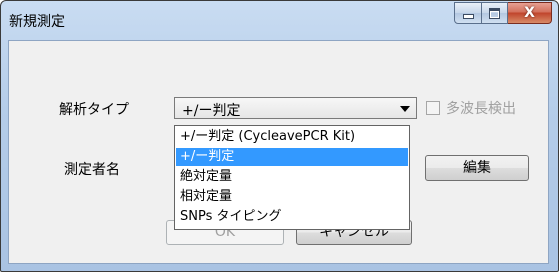 This screenshot has height=272, width=559. What do you see at coordinates (292, 157) in the screenshot?
I see `dropdown-option-highlighted: +/ー判定` at bounding box center [292, 157].